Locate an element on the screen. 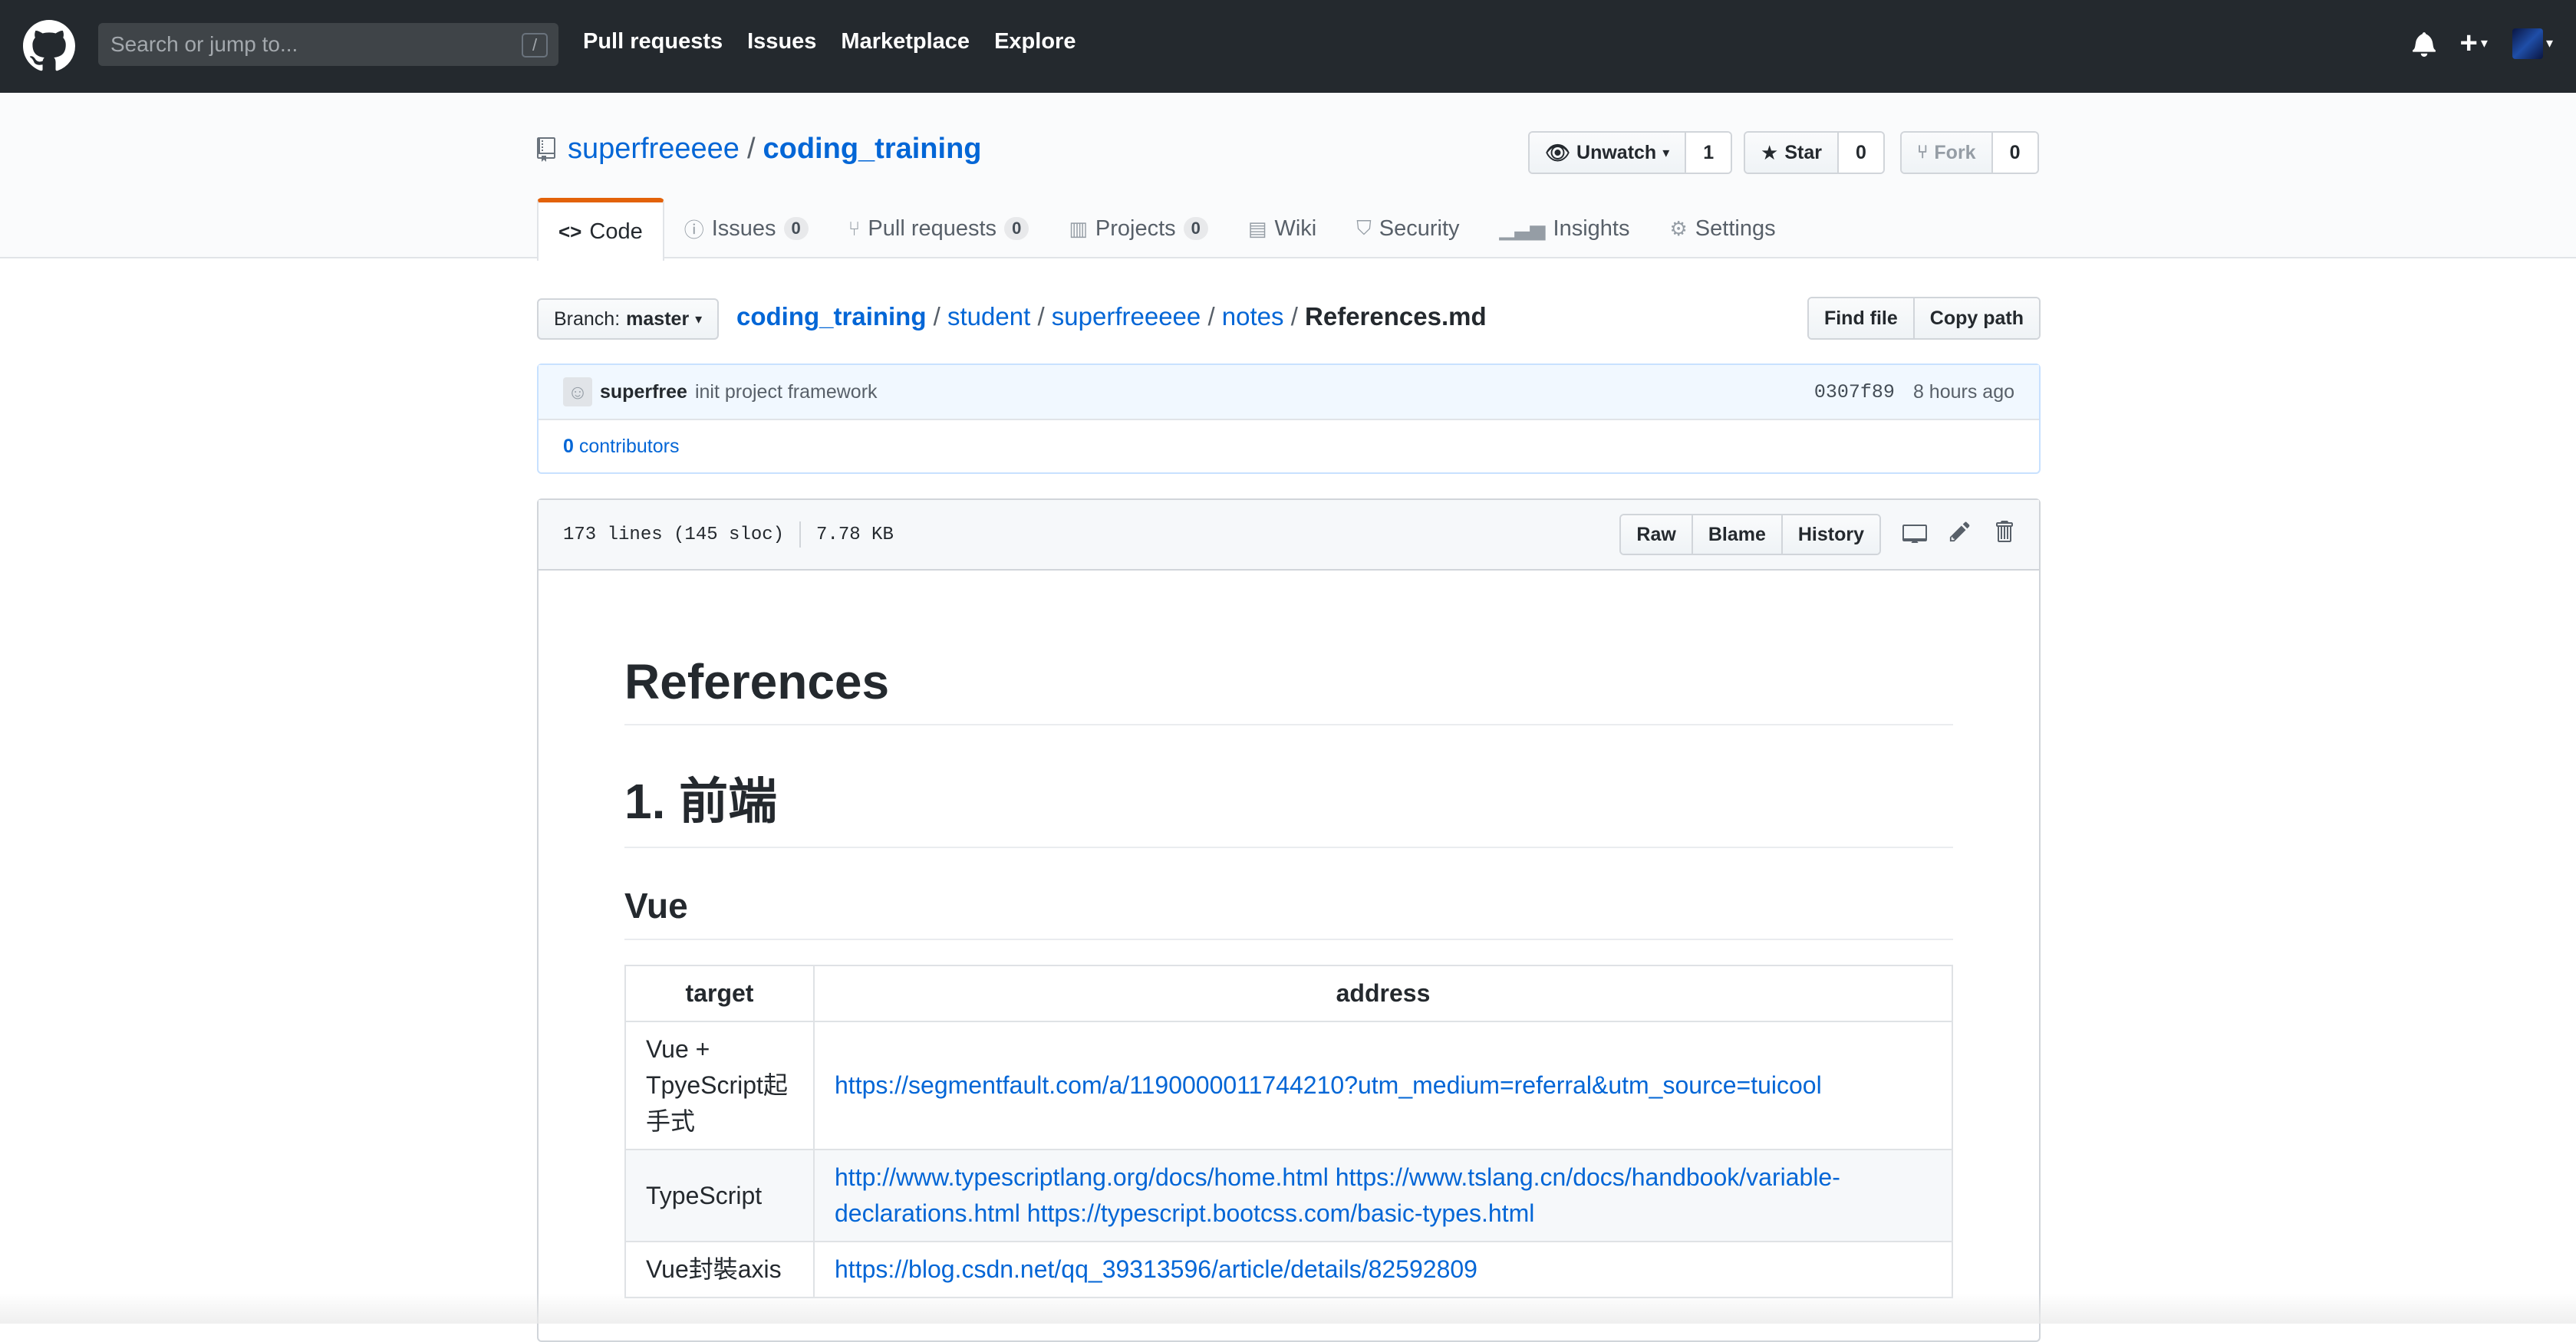  table-cell-target: Vue + TpyeScript起手式 is located at coordinates (719, 1085).